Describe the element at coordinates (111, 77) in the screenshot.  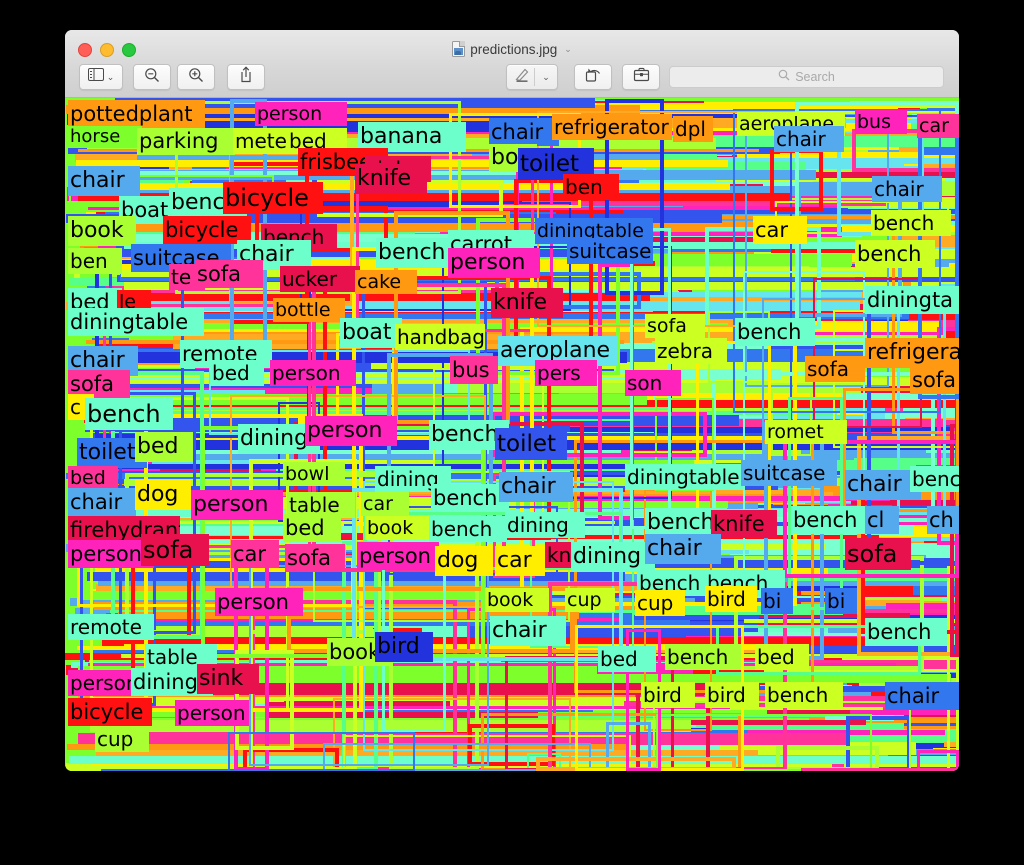
I see `sidebar-chevron-down-icon: ⌄` at that location.